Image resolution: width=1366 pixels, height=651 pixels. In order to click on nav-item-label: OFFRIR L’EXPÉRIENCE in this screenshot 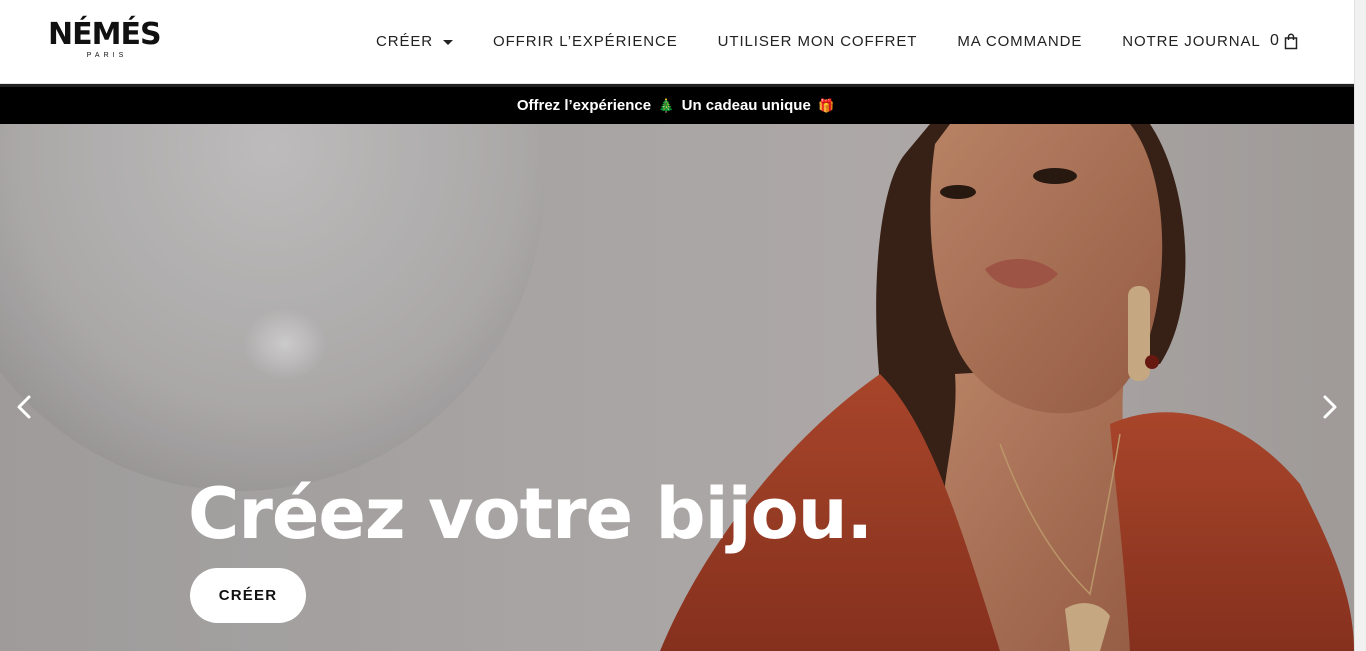, I will do `click(585, 41)`.